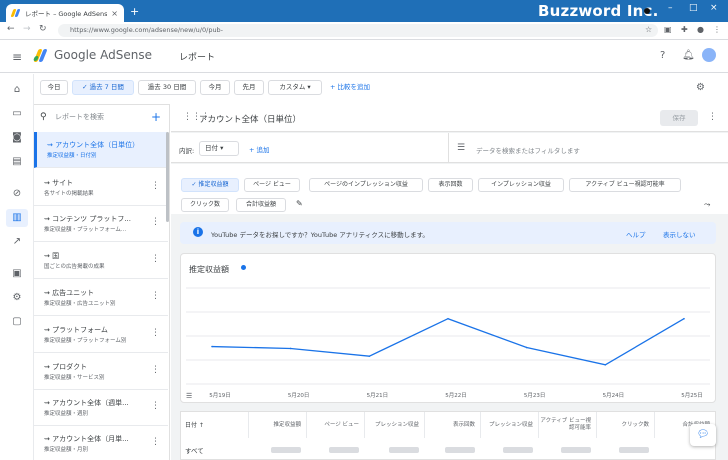 Image resolution: width=728 pixels, height=460 pixels. Describe the element at coordinates (101, 335) in the screenshot. I see `report-item-platform: ⇝ プラットフォーム 推定収益額・プラットフォーム別 ⋮` at that location.